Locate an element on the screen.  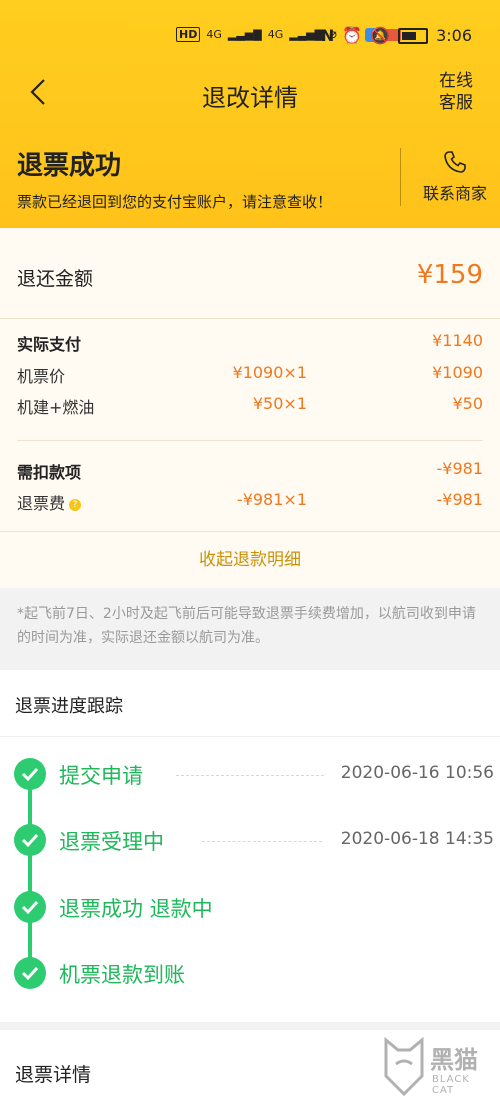
payment-header-row: 实际支付 ¥1140 is located at coordinates (250, 344).